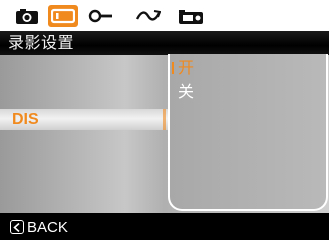 Image resolution: width=329 pixels, height=240 pixels. I want to click on camera-icon, so click(27, 16).